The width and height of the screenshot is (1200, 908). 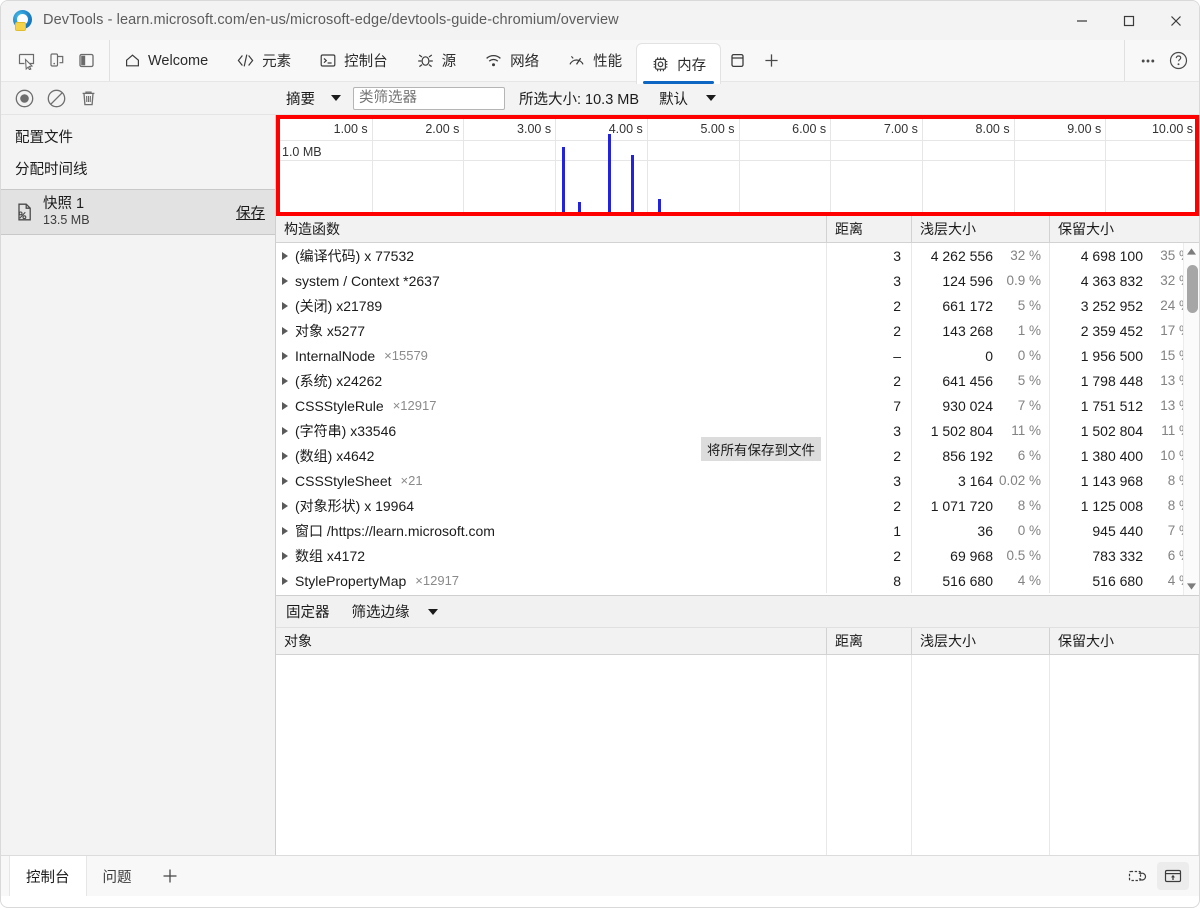 What do you see at coordinates (312, 98) in the screenshot?
I see `view-select: 摘要` at bounding box center [312, 98].